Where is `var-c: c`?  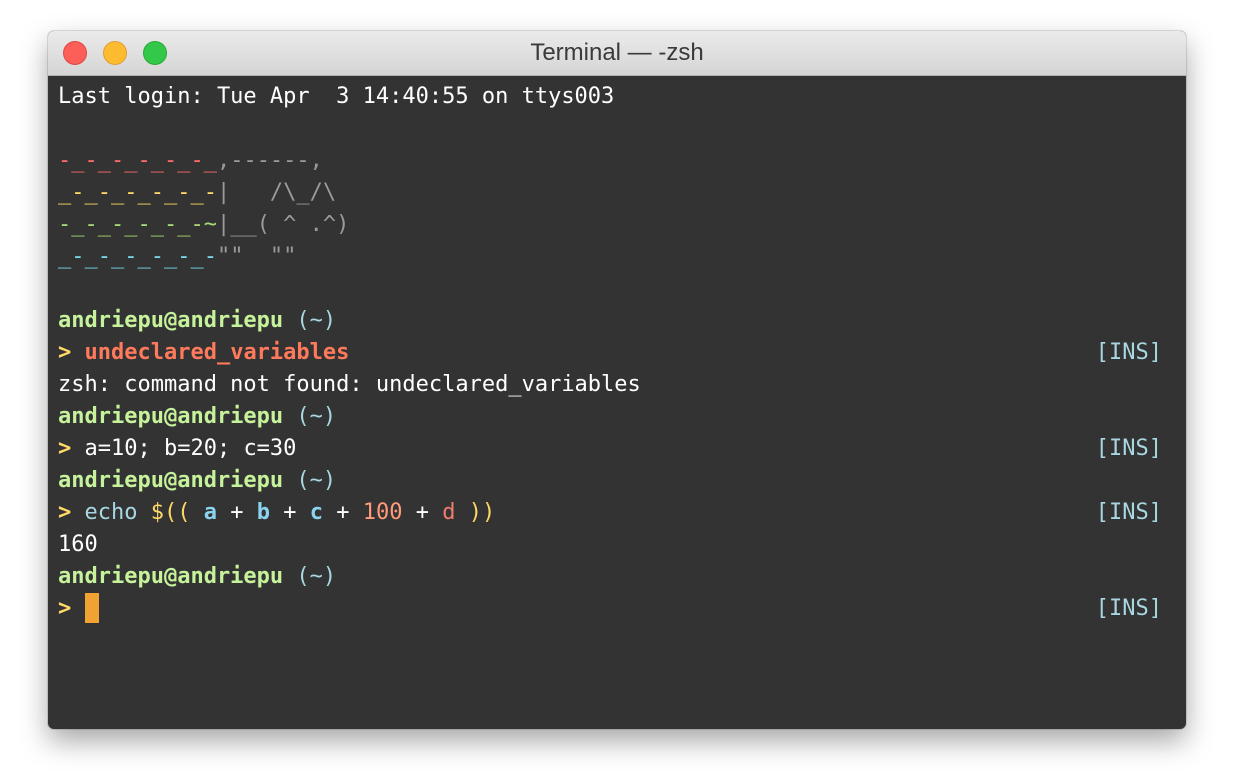 var-c: c is located at coordinates (316, 512).